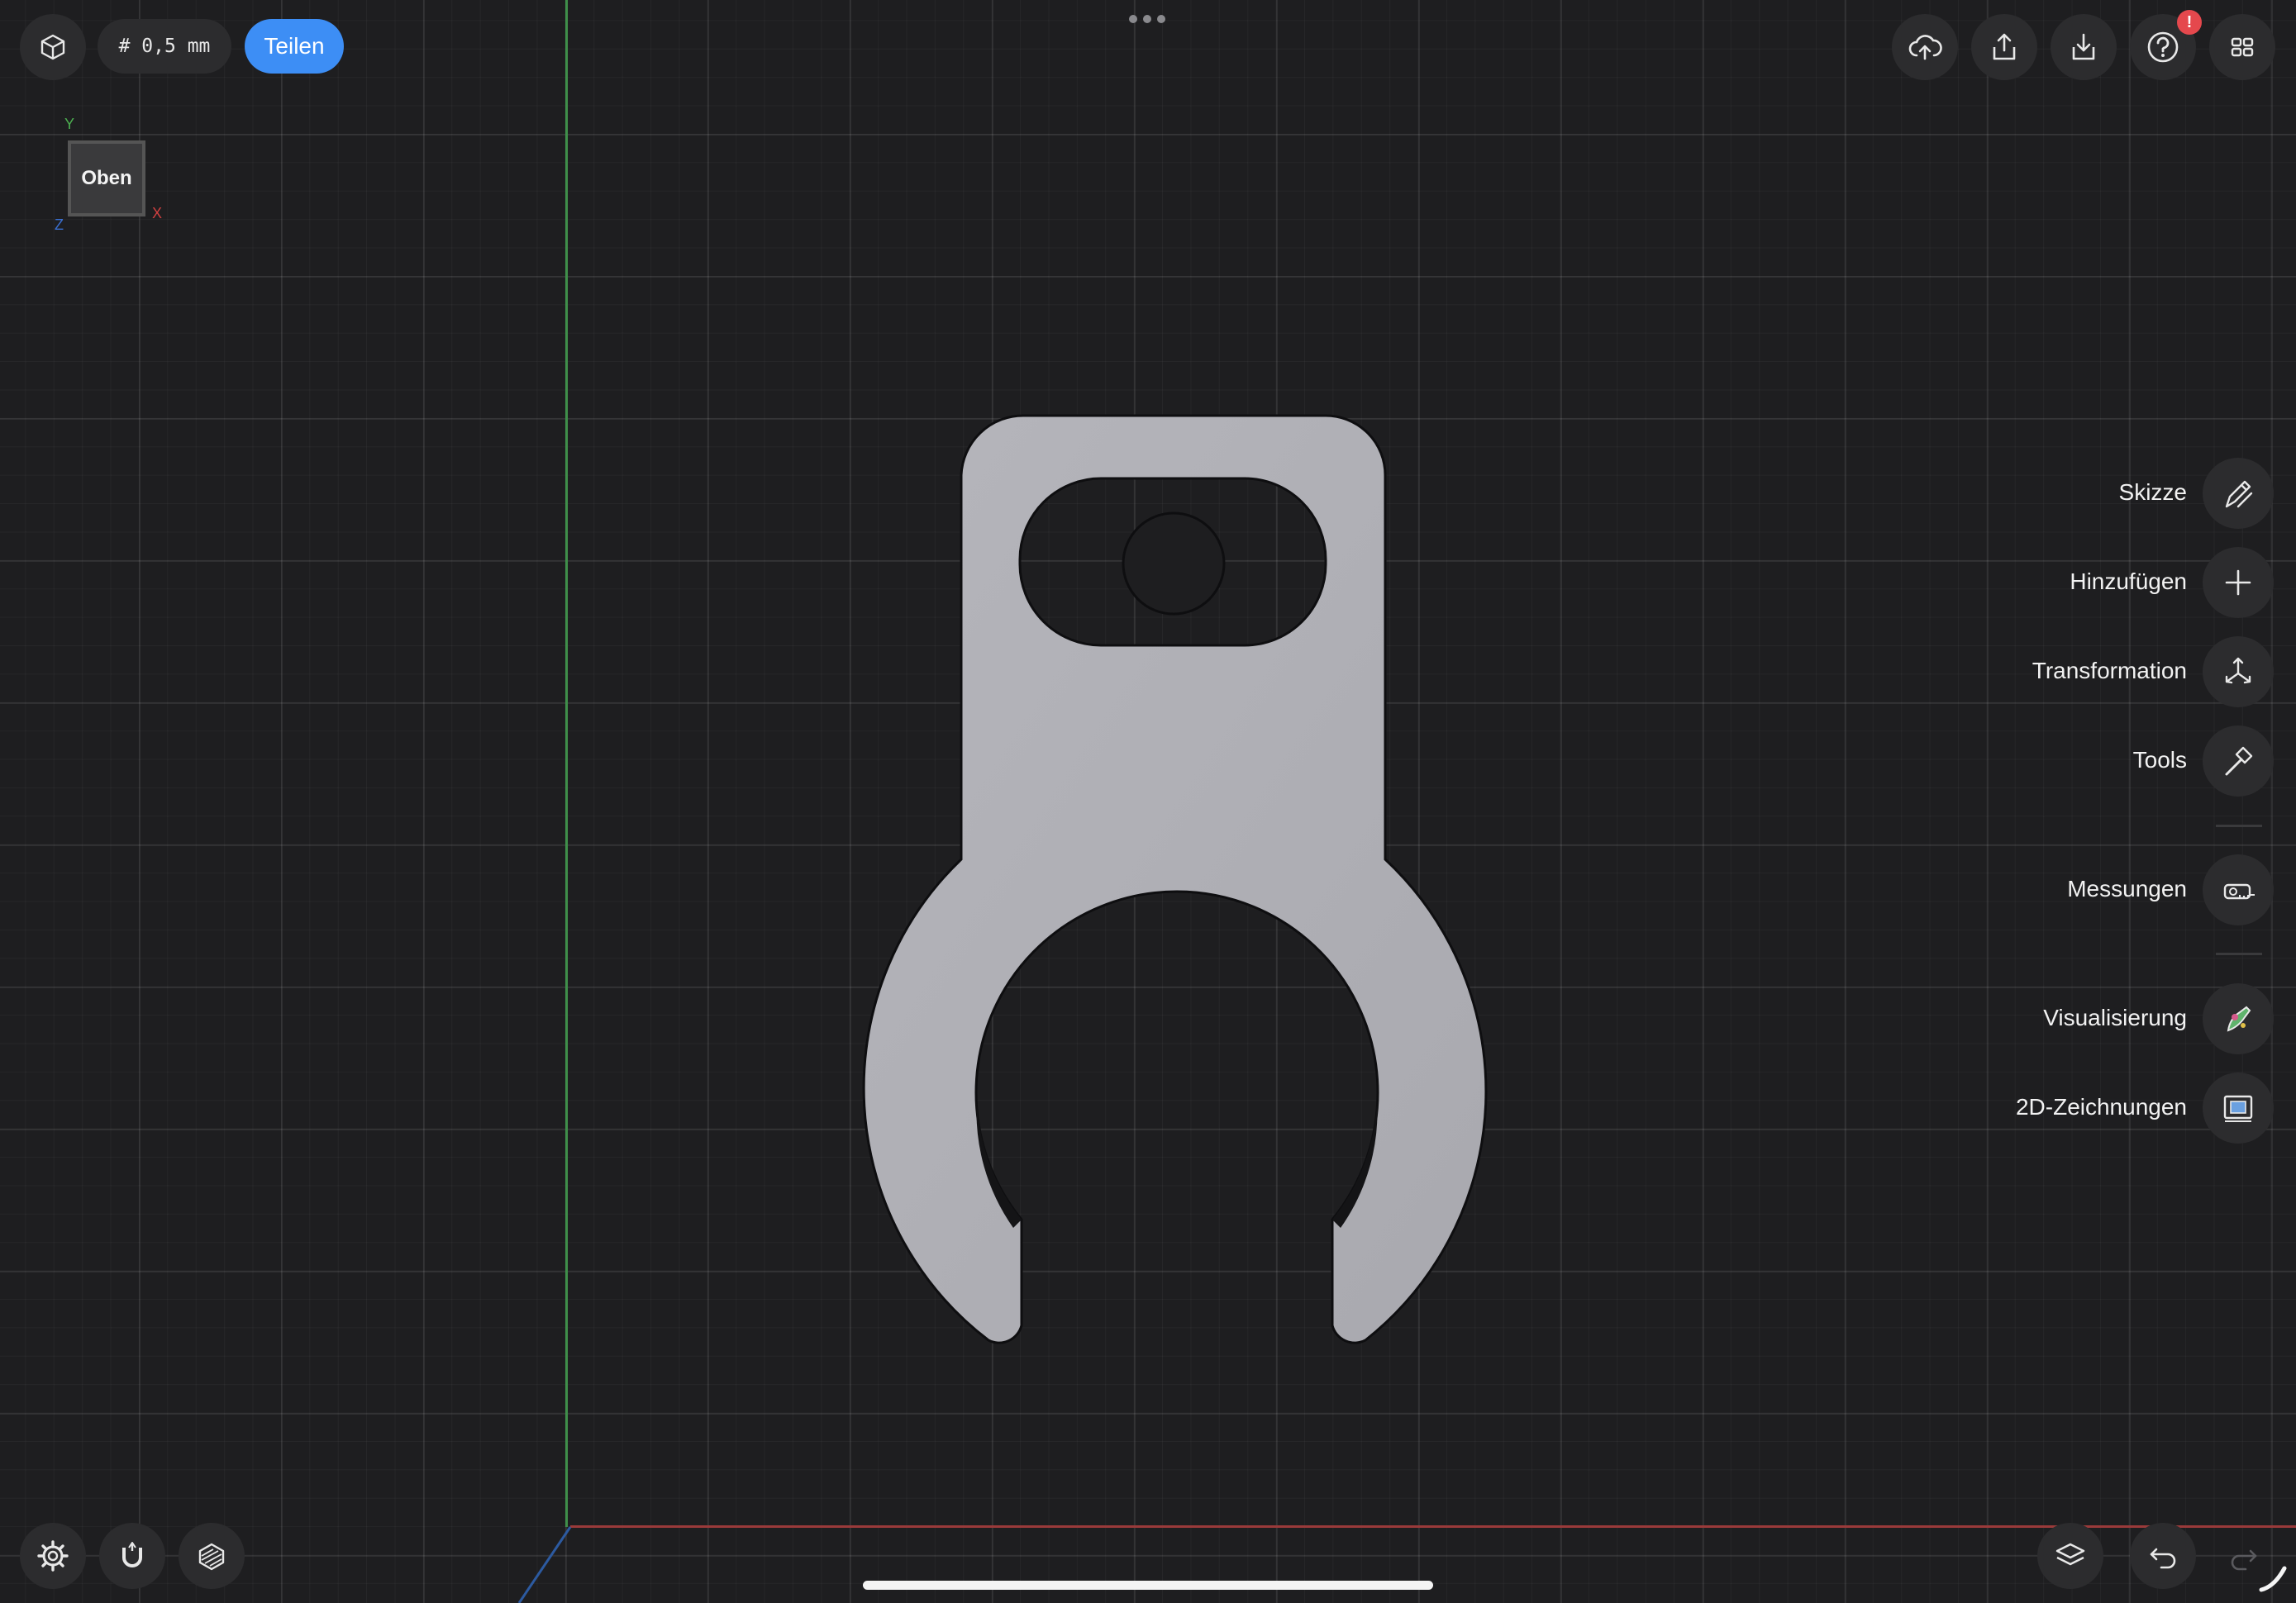 This screenshot has height=1603, width=2296. What do you see at coordinates (2115, 1017) in the screenshot?
I see `menu-label-visualization: Visualisierung` at bounding box center [2115, 1017].